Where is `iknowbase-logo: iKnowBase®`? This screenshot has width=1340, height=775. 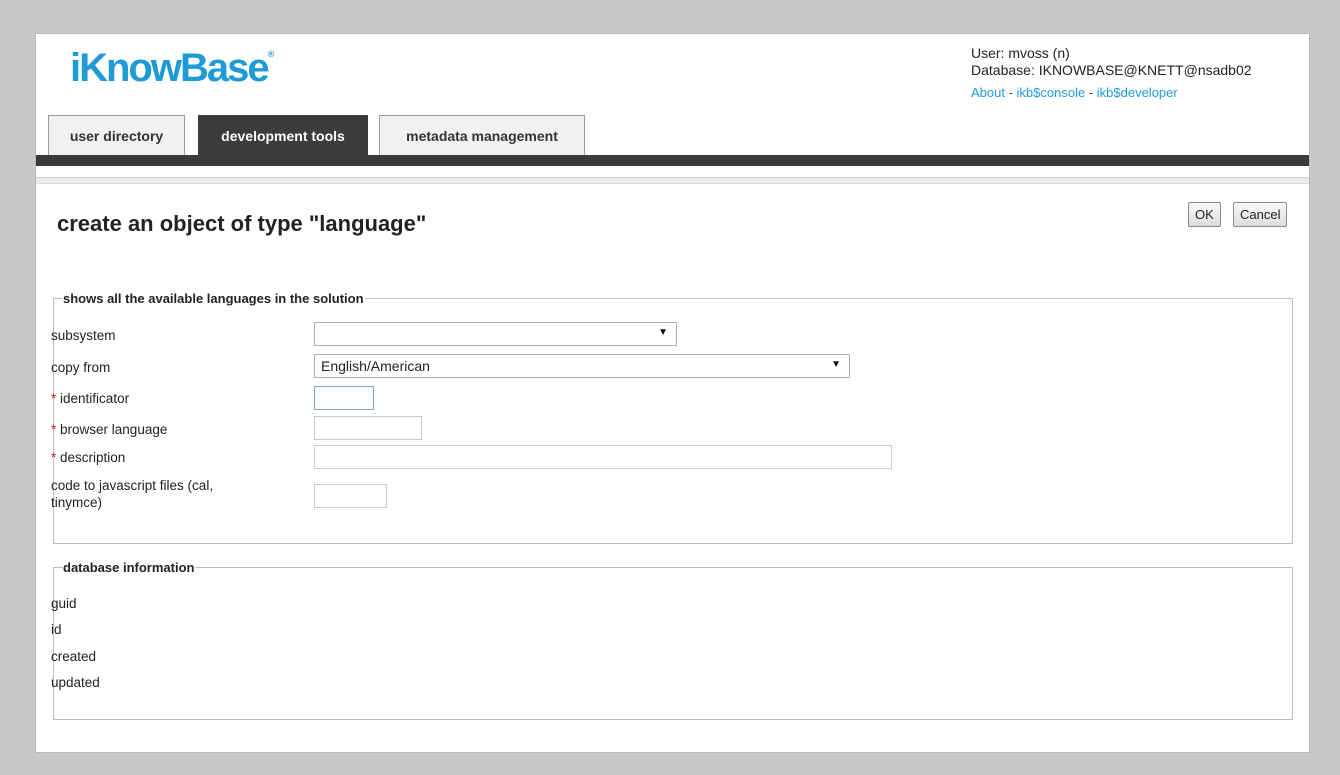
iknowbase-logo: iKnowBase® is located at coordinates (172, 68).